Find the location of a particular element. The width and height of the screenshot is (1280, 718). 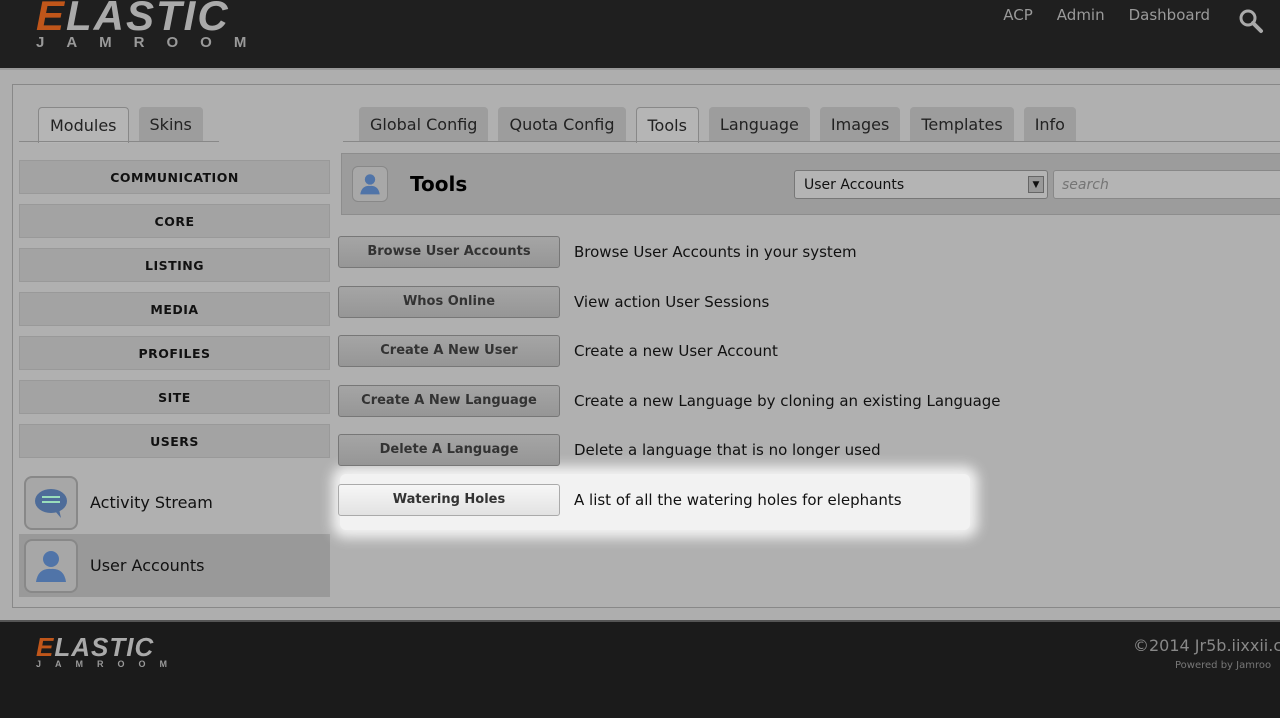

search-icon is located at coordinates (1251, 21).